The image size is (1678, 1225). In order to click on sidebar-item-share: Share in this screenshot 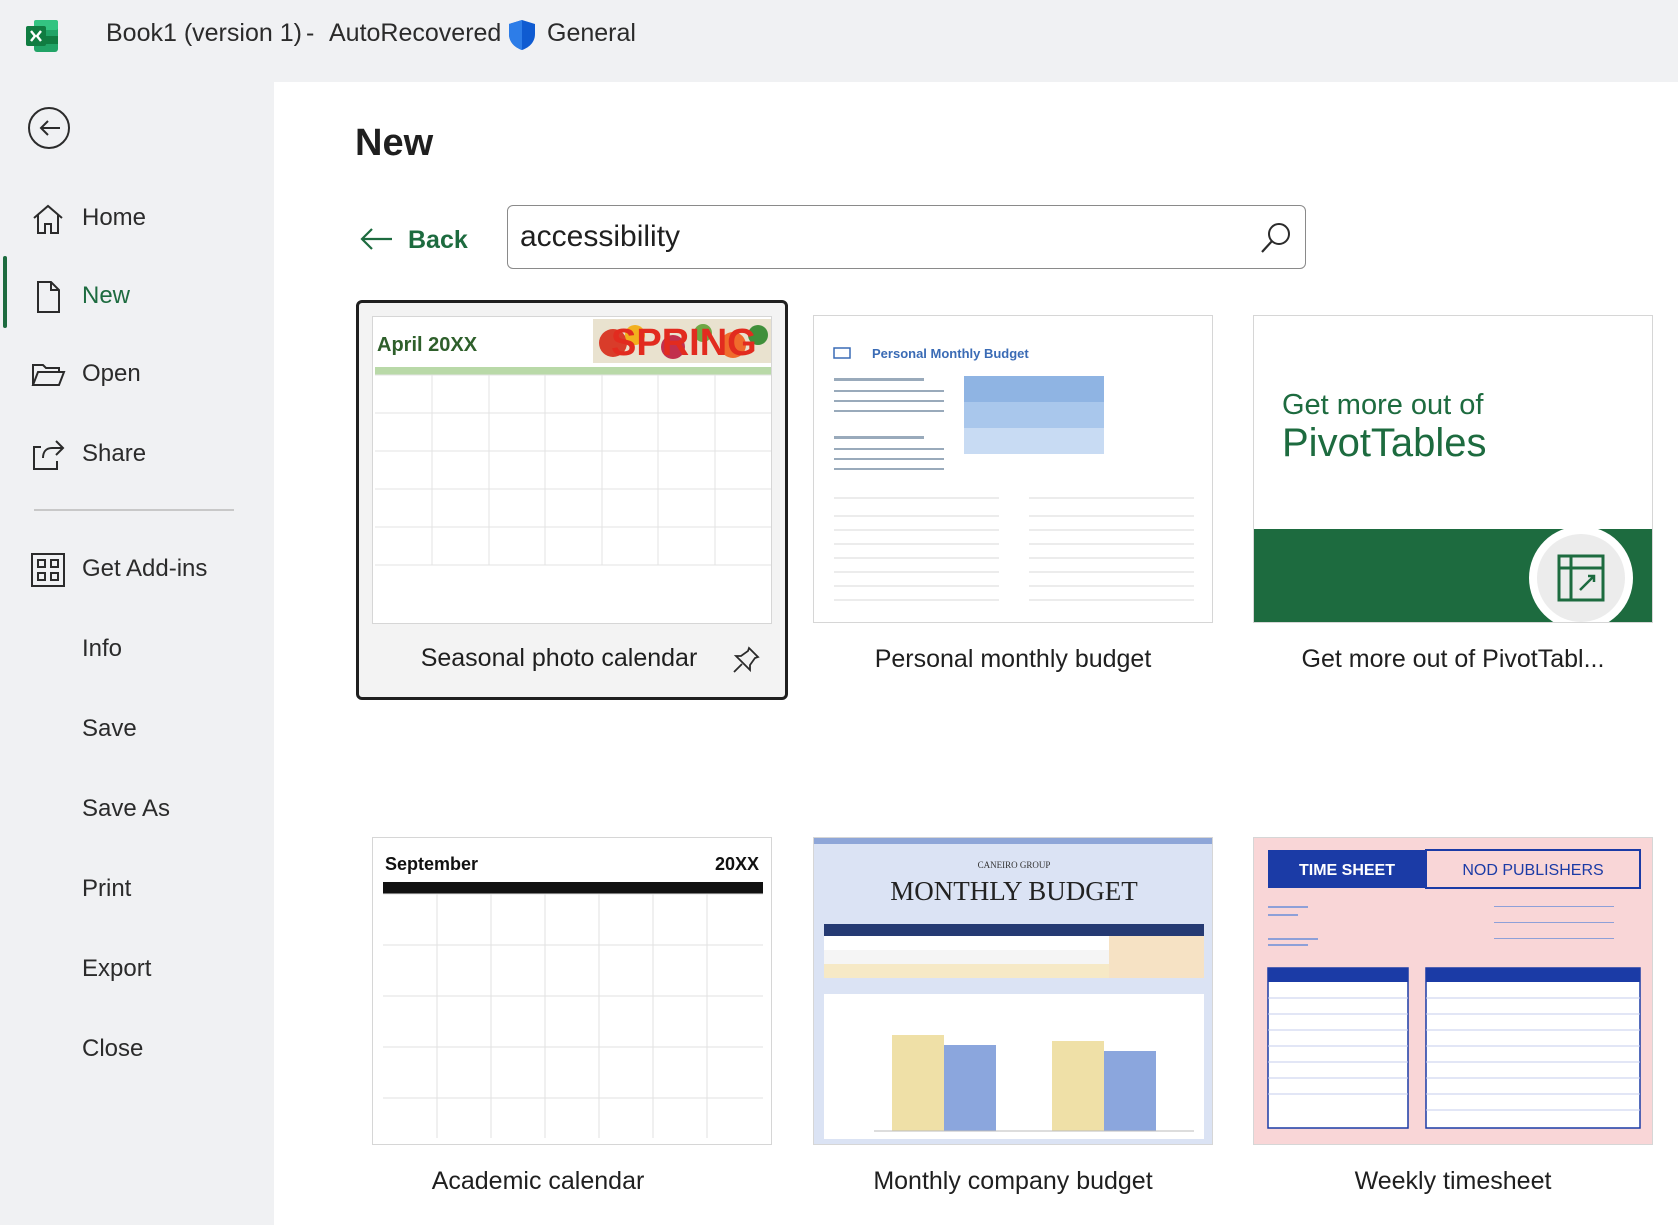, I will do `click(137, 455)`.